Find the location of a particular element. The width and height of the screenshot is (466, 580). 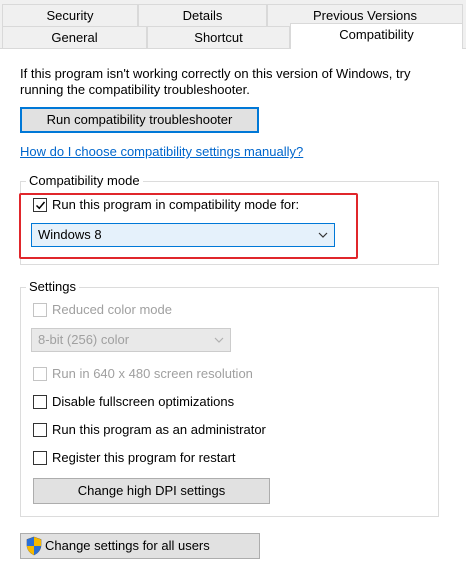

change-settings-all-users-button: Change settings for all users is located at coordinates (140, 546).